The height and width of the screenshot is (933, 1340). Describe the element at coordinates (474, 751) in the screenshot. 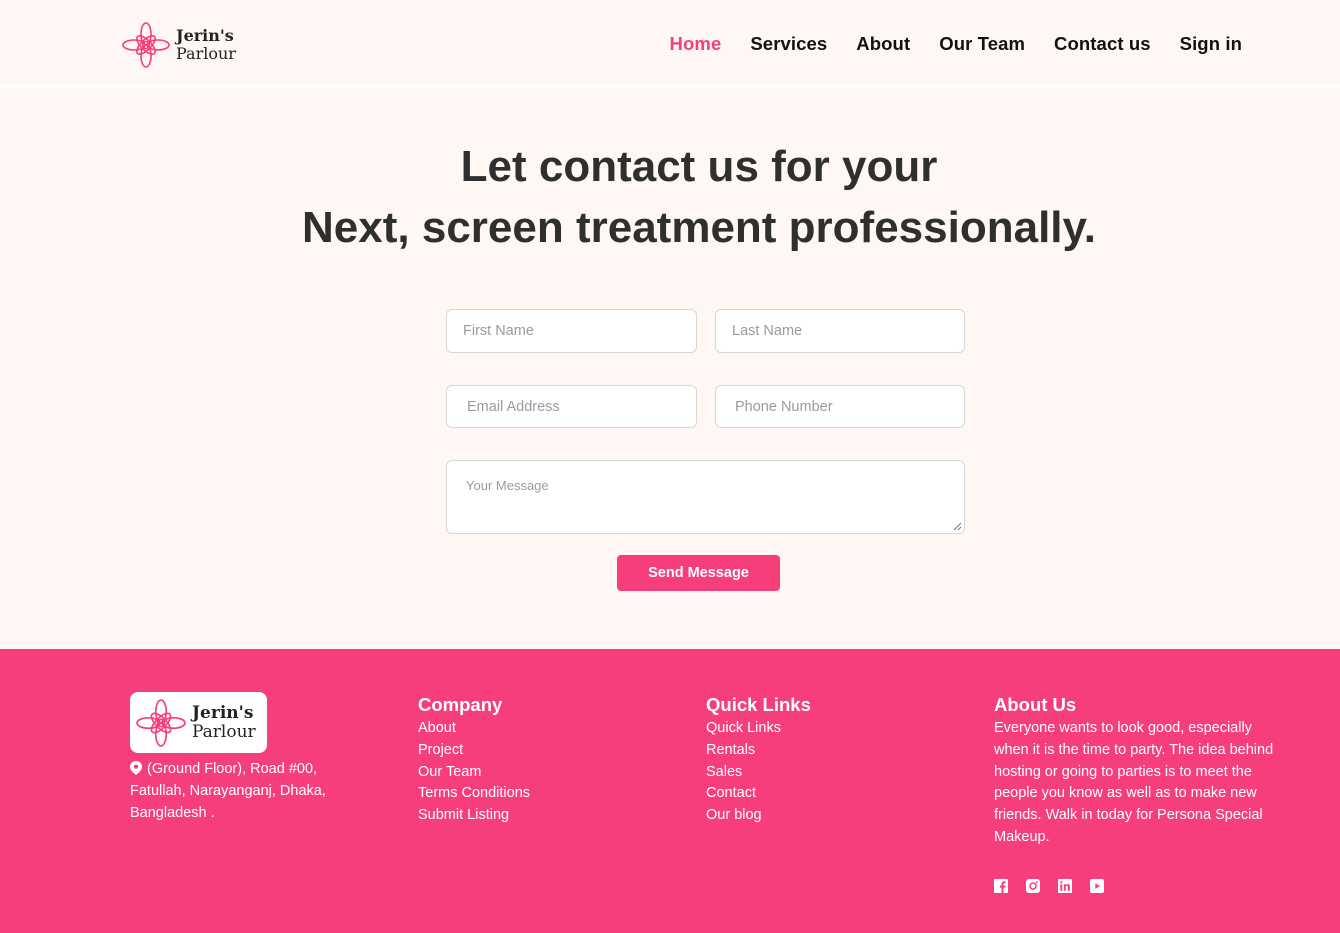

I see `footer-link-project: Project` at that location.